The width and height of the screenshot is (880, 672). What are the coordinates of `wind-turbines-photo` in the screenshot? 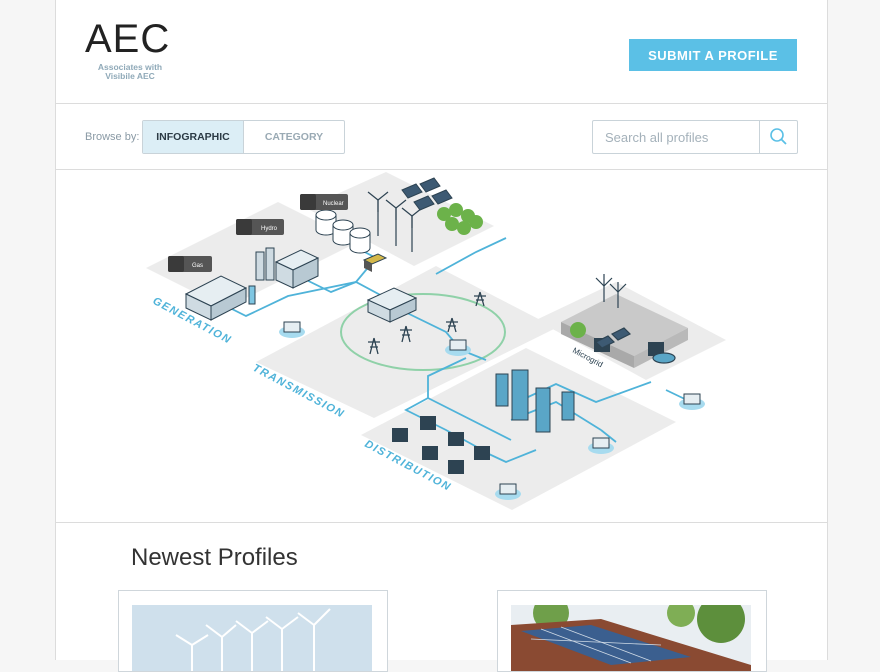 It's located at (252, 638).